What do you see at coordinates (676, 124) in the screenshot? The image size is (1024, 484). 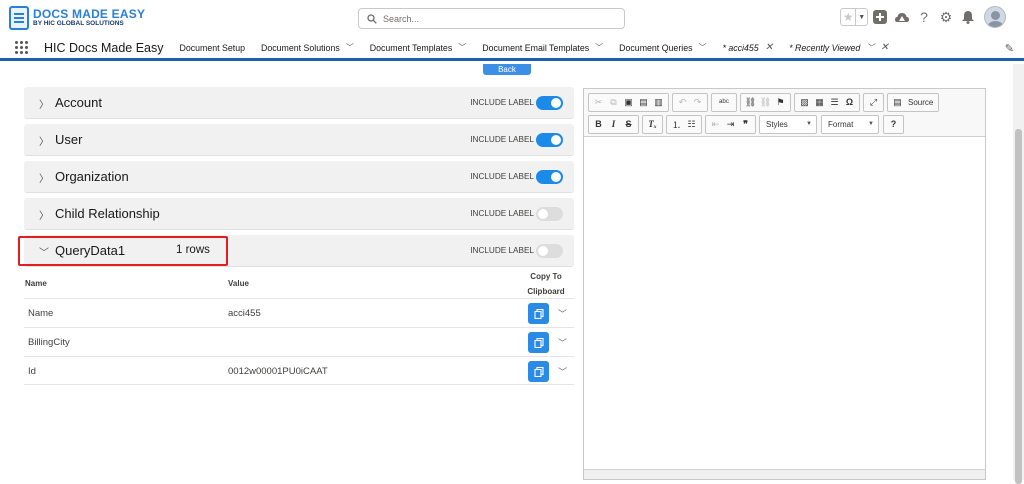 I see `numbered-list-icon: ⒈` at bounding box center [676, 124].